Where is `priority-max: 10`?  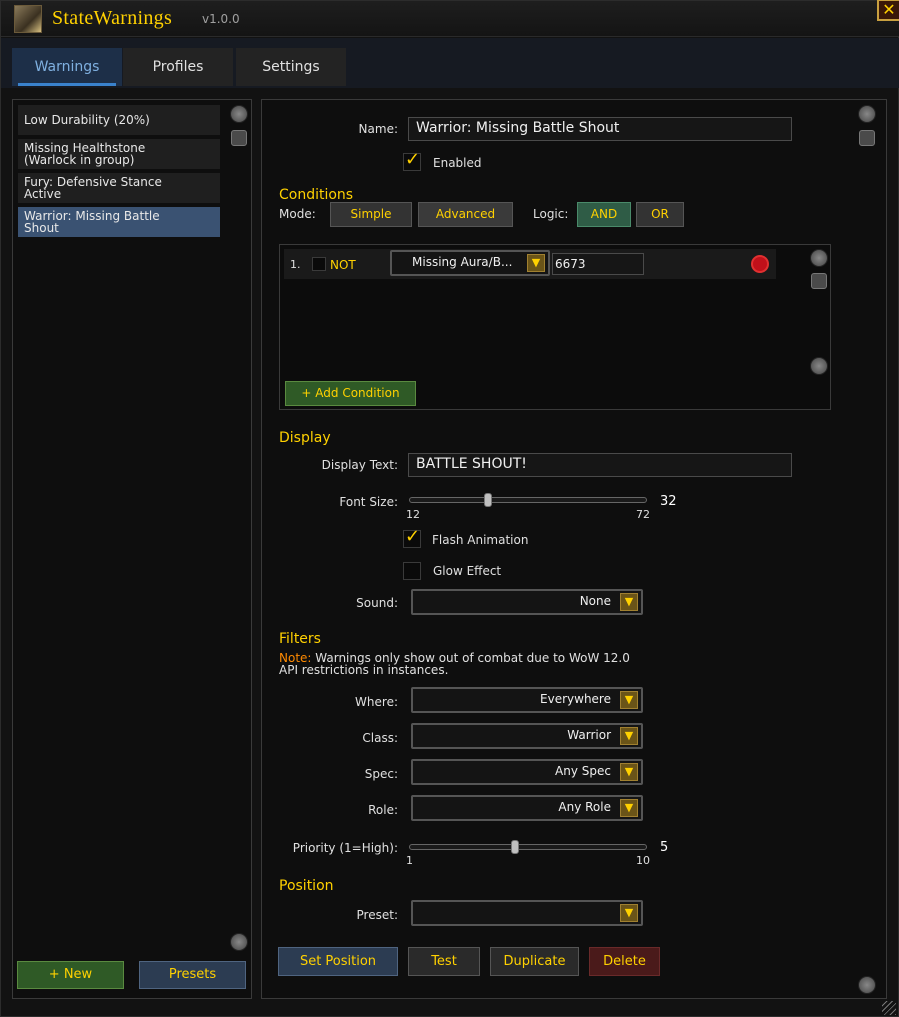
priority-max: 10 is located at coordinates (643, 860).